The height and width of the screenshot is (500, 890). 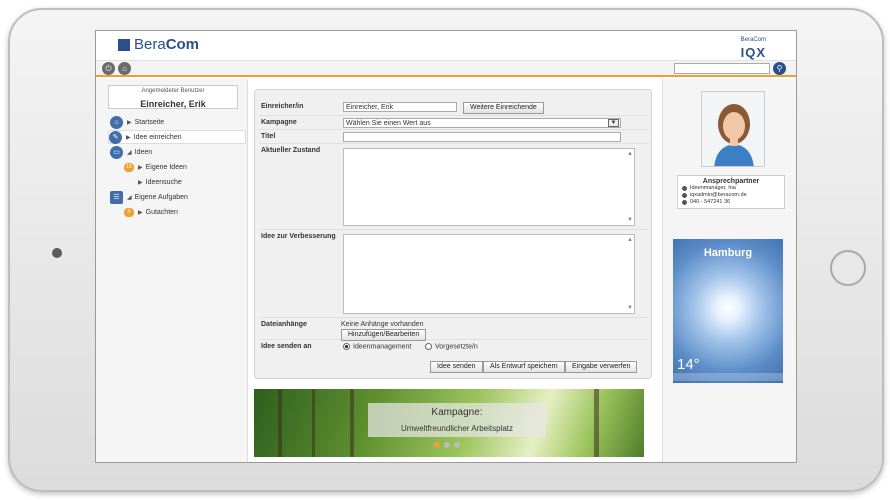 I want to click on banner-subtitle: Umweltfreundlicher Arbeitsplatz, so click(x=457, y=428).